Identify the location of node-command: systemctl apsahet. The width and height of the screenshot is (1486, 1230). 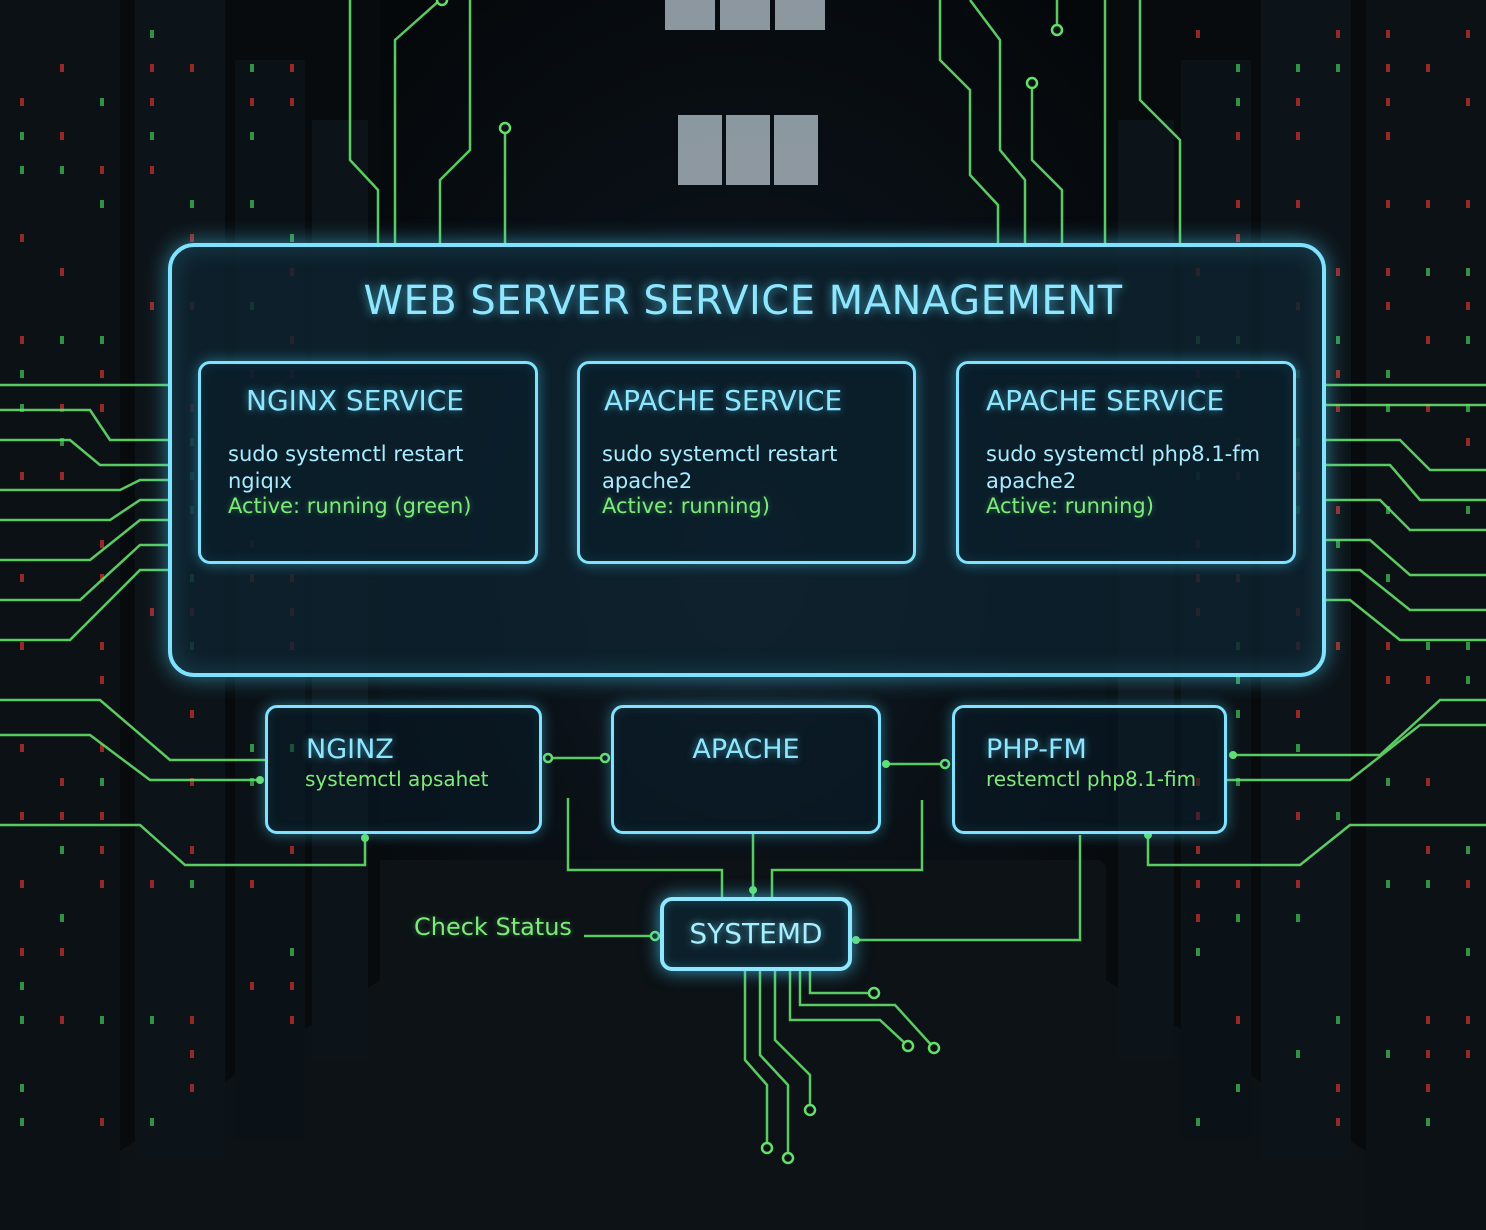
(397, 779).